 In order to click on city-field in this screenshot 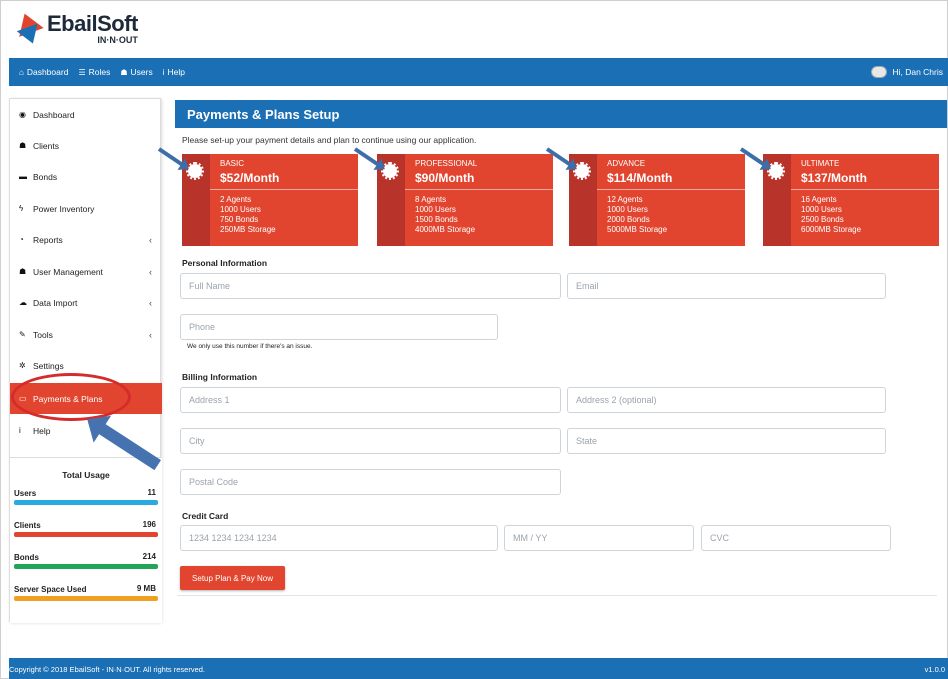, I will do `click(370, 441)`.